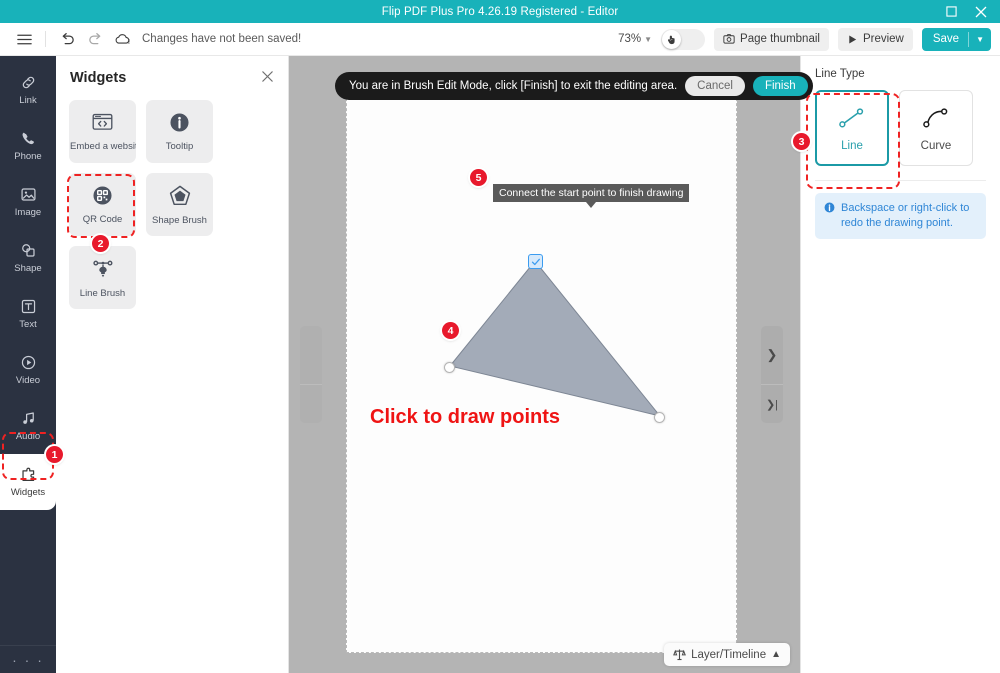 This screenshot has width=1000, height=673. I want to click on shape-start-node, so click(535, 261).